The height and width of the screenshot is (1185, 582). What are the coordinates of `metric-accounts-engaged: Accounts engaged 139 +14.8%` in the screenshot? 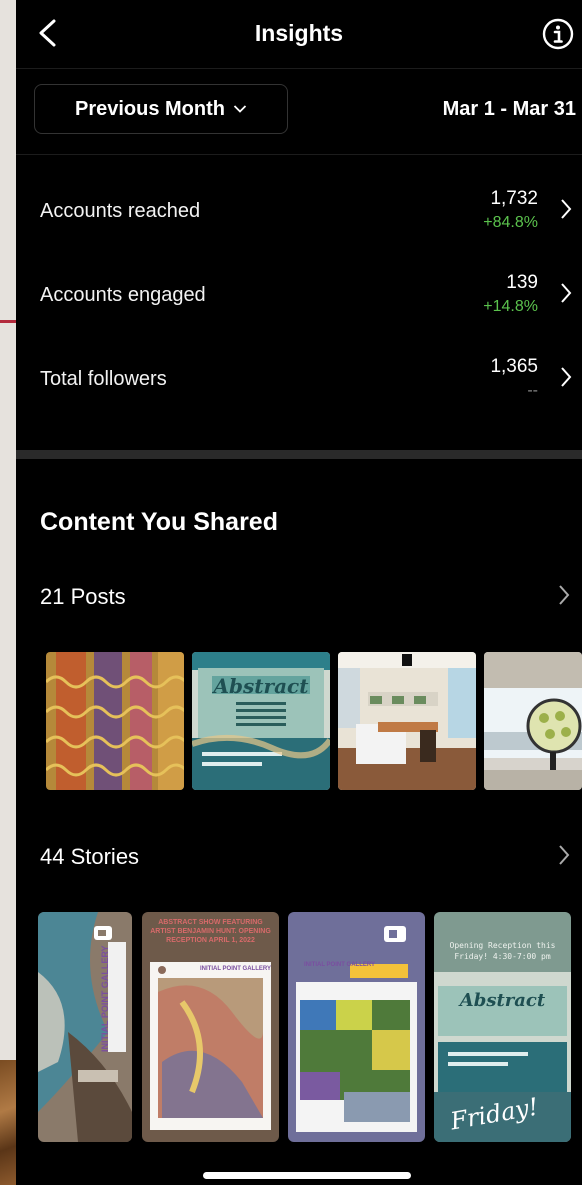 It's located at (299, 307).